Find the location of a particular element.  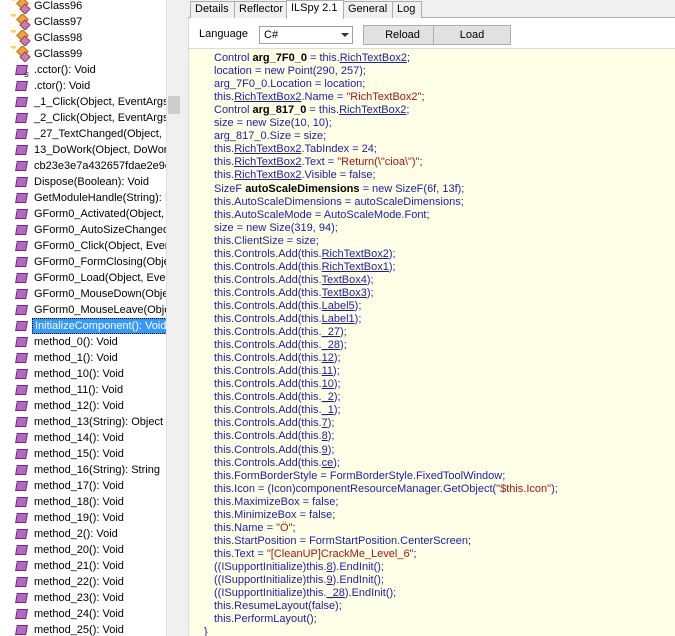

code-reference-link: 10 is located at coordinates (328, 384).